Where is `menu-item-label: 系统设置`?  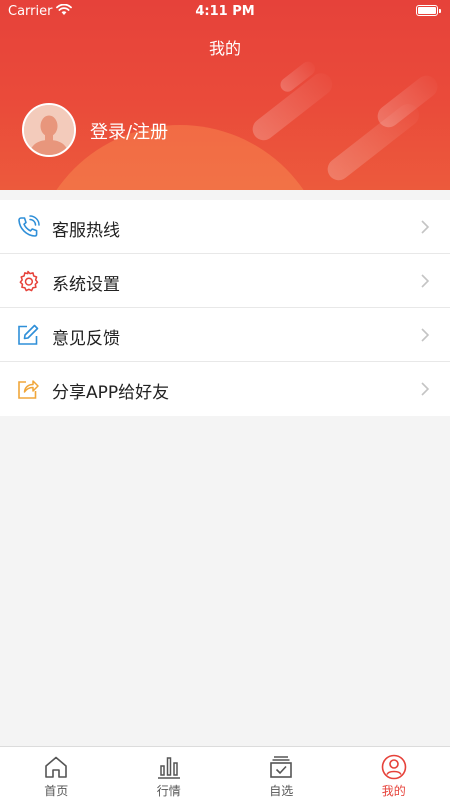
menu-item-label: 系统设置 is located at coordinates (86, 285).